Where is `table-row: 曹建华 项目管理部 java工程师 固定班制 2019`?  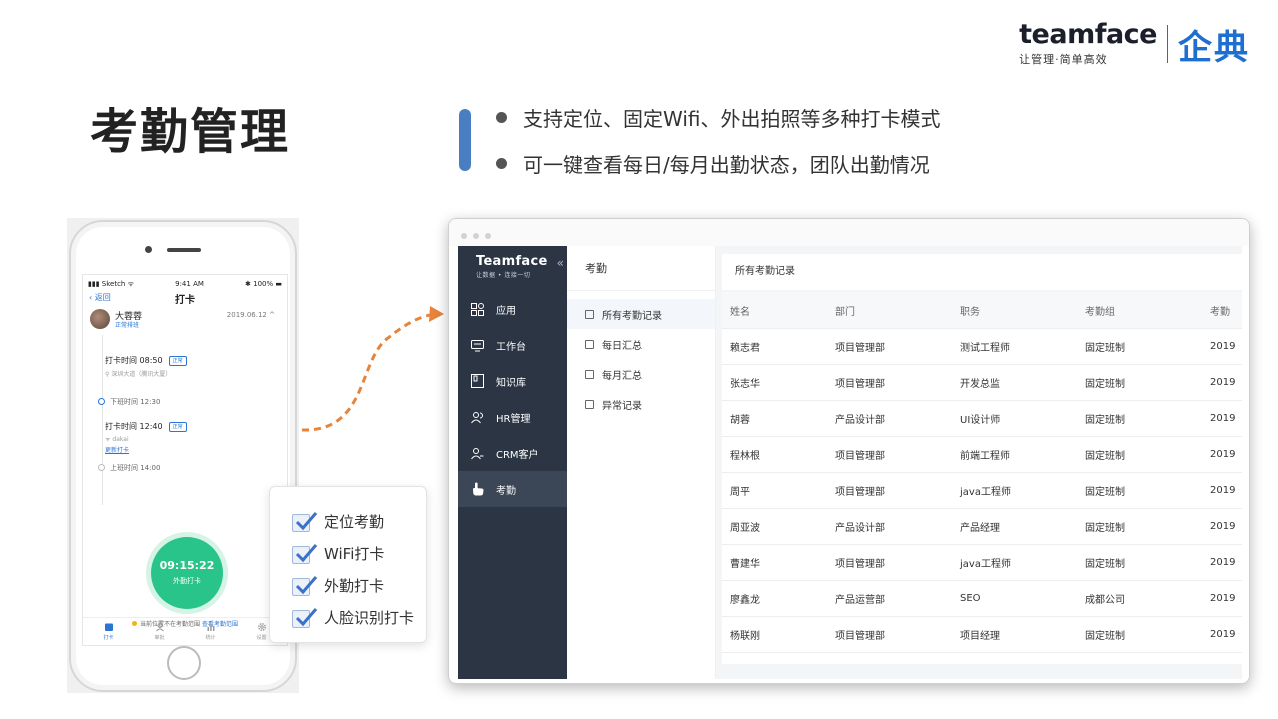
table-row: 曹建华 项目管理部 java工程师 固定班制 2019 is located at coordinates (982, 563).